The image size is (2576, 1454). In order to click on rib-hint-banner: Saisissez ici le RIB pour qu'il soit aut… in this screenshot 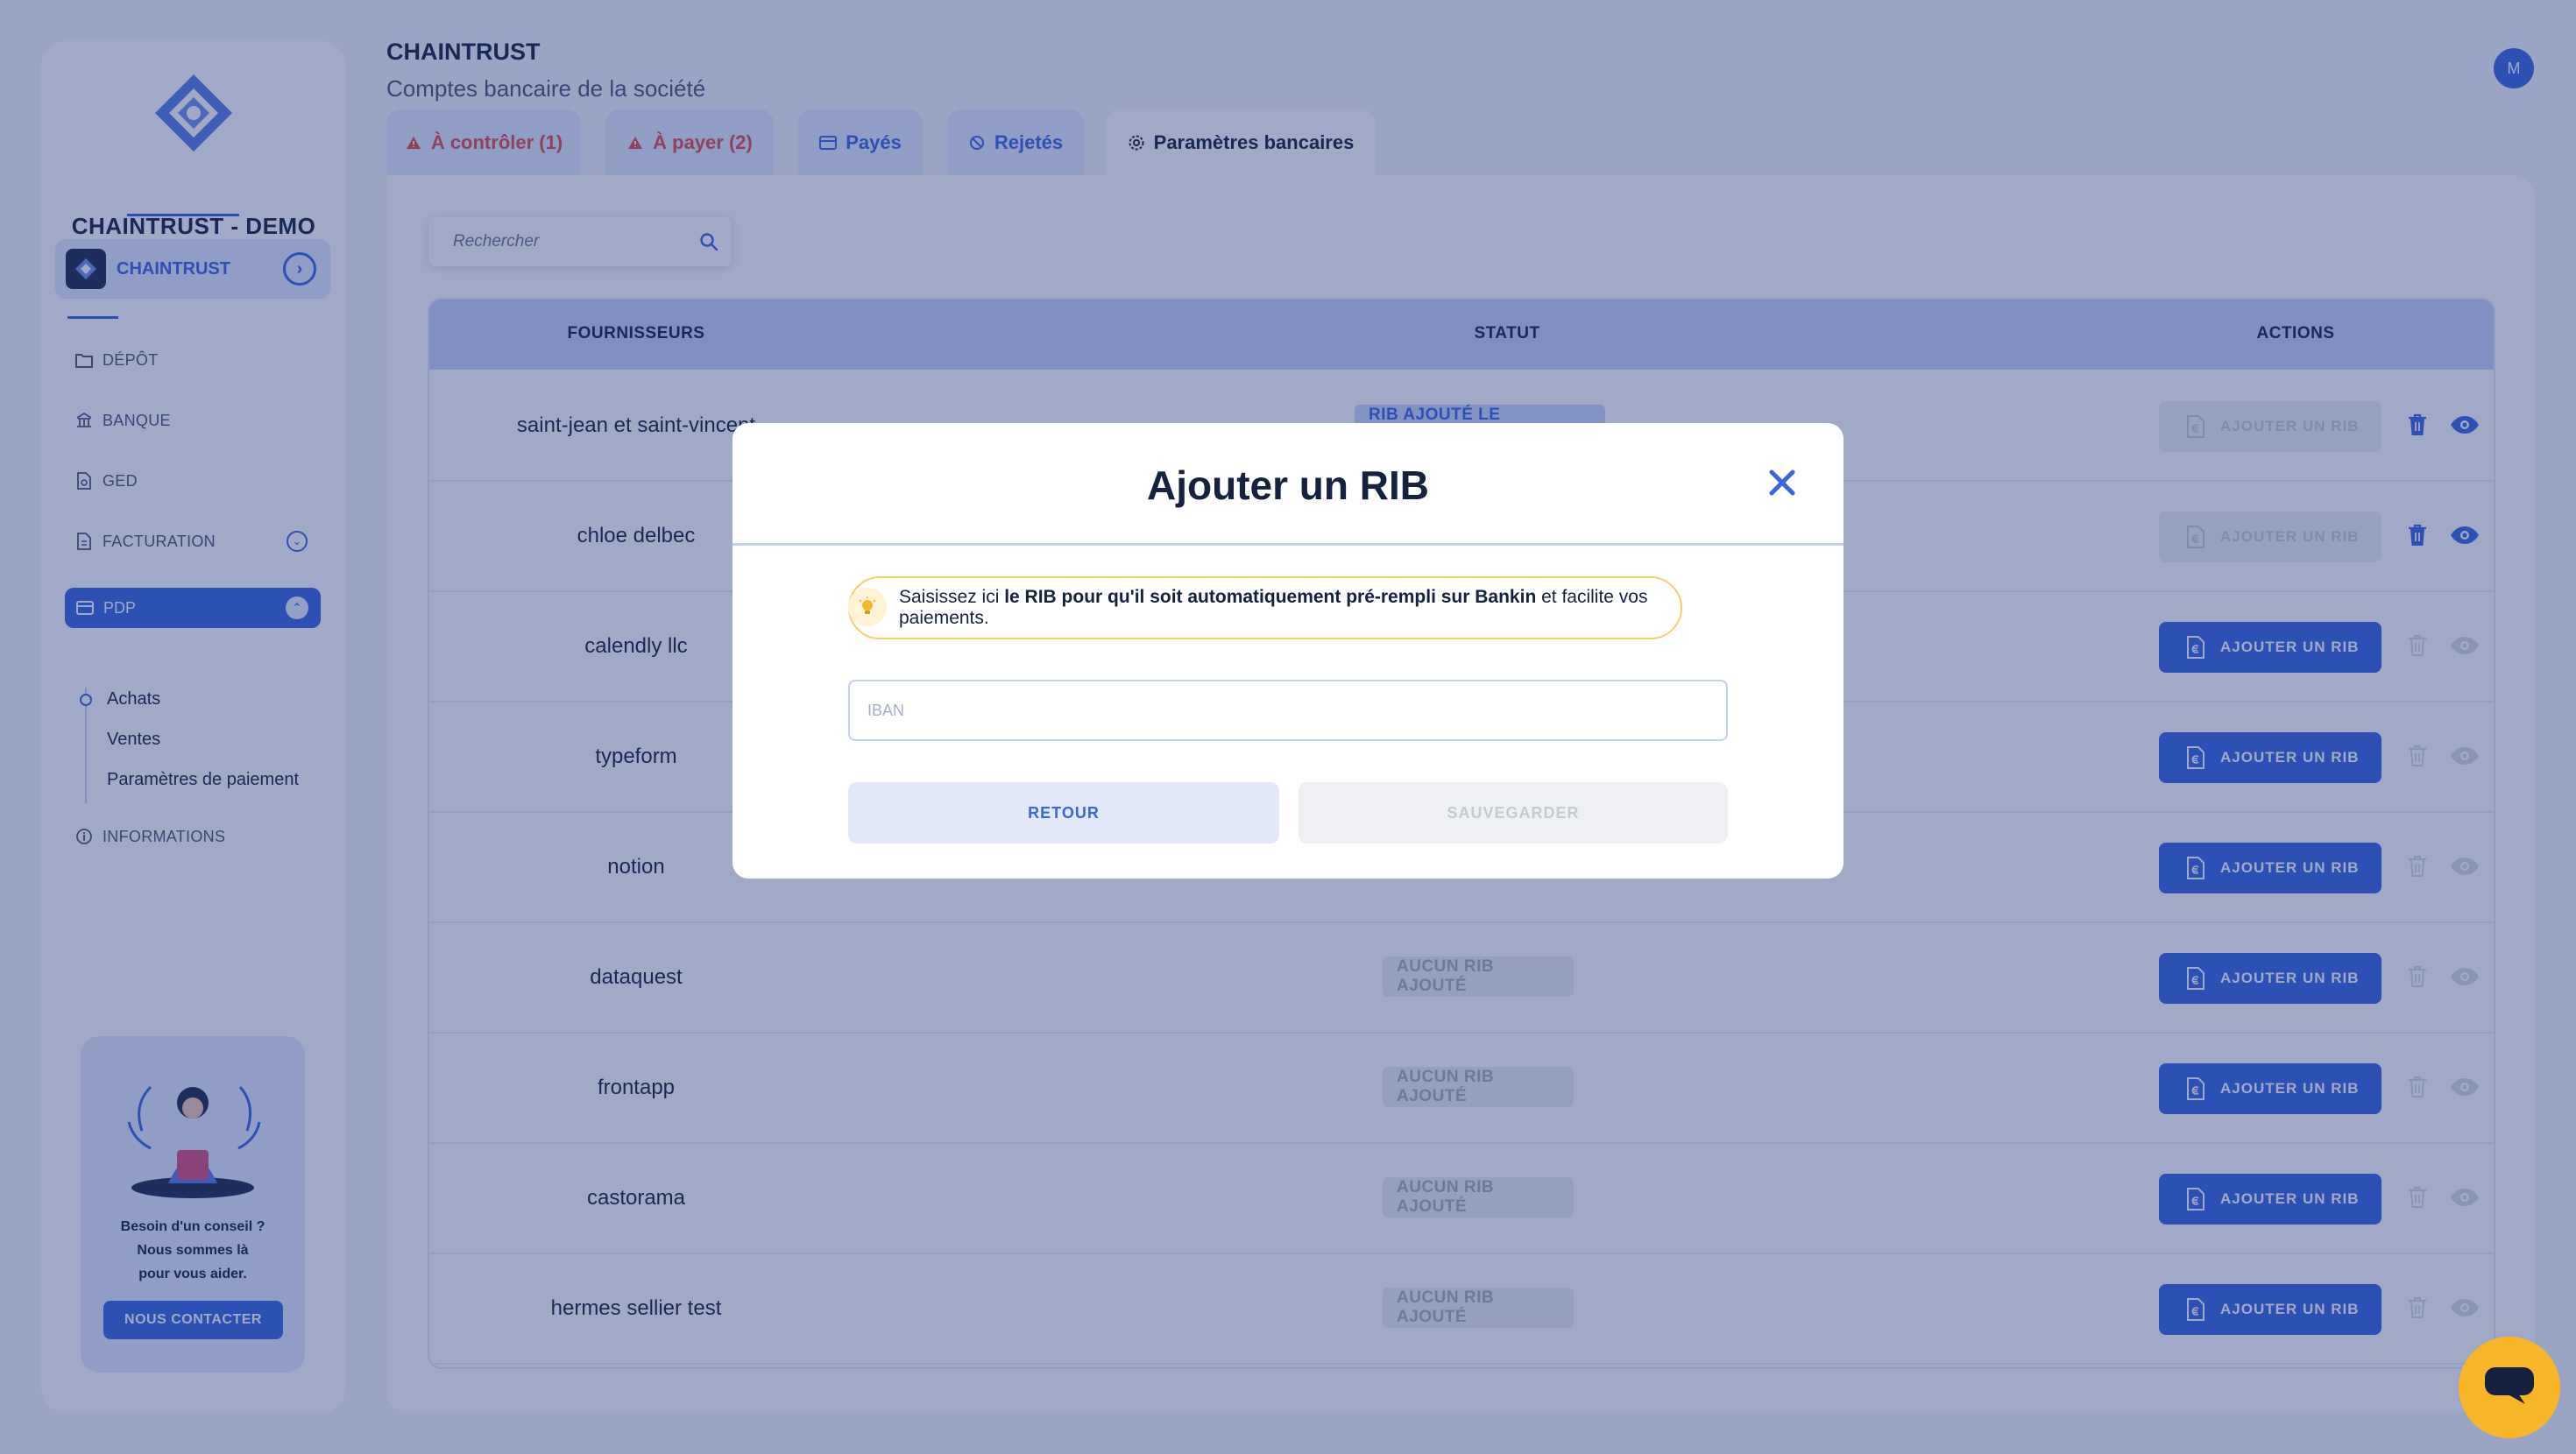, I will do `click(1265, 607)`.